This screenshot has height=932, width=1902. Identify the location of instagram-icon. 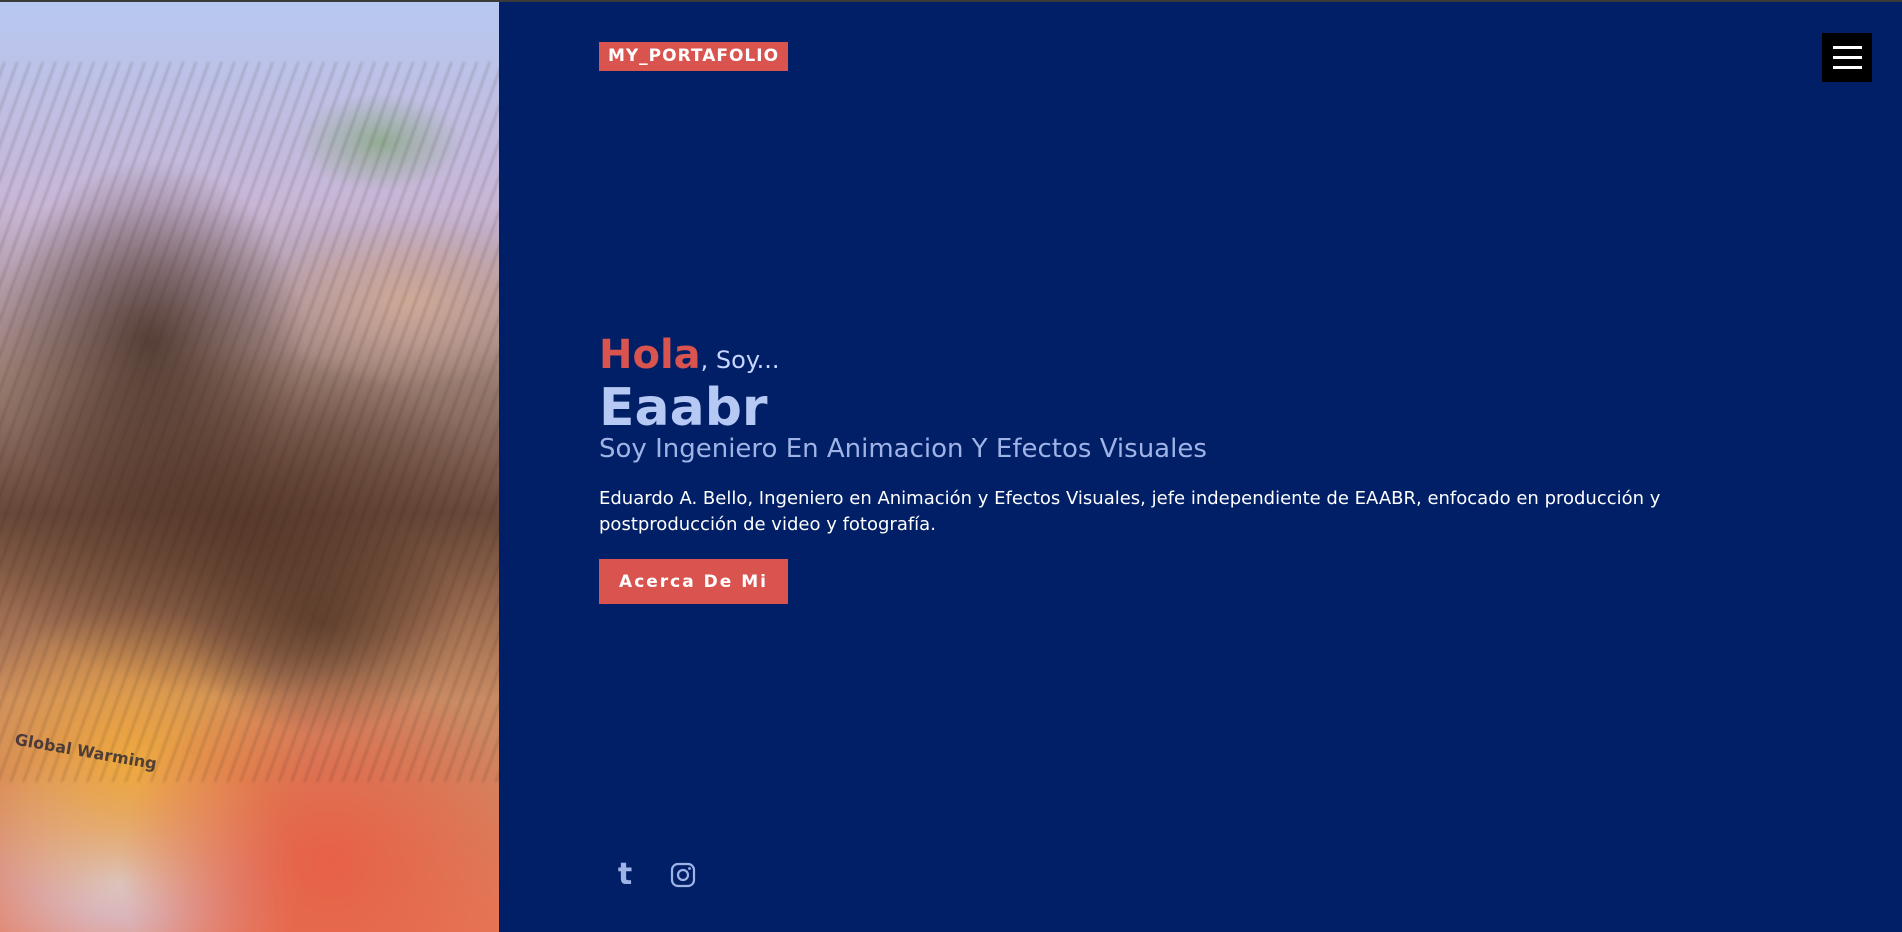
(683, 875).